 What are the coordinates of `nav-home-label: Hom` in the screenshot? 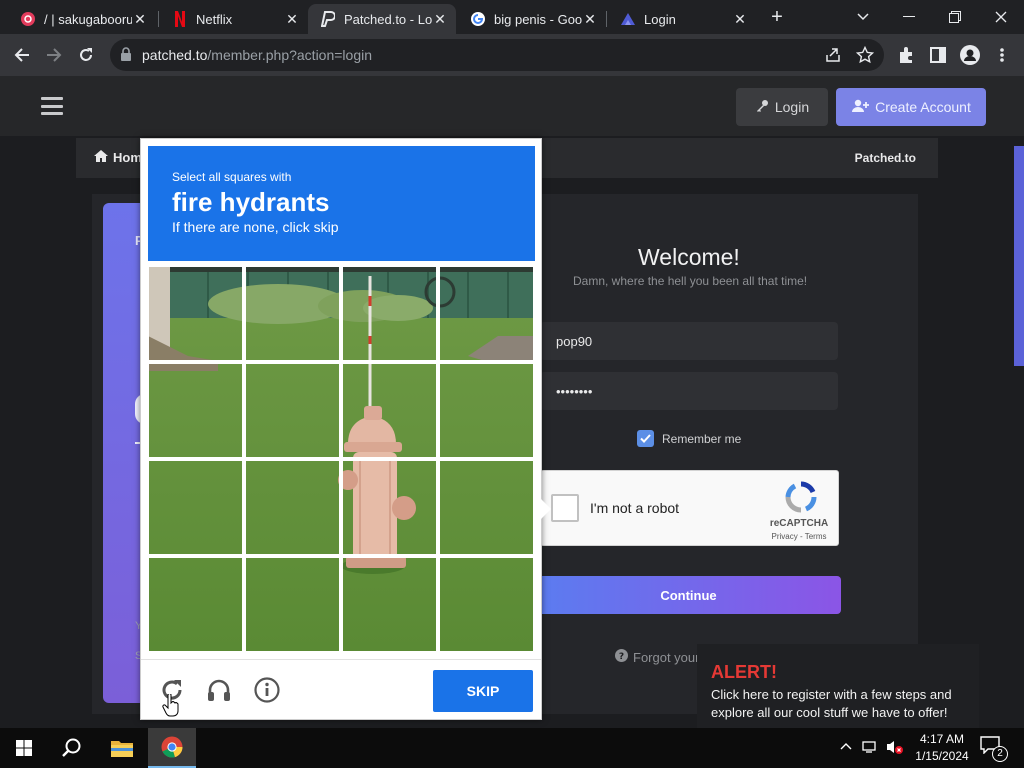 It's located at (127, 157).